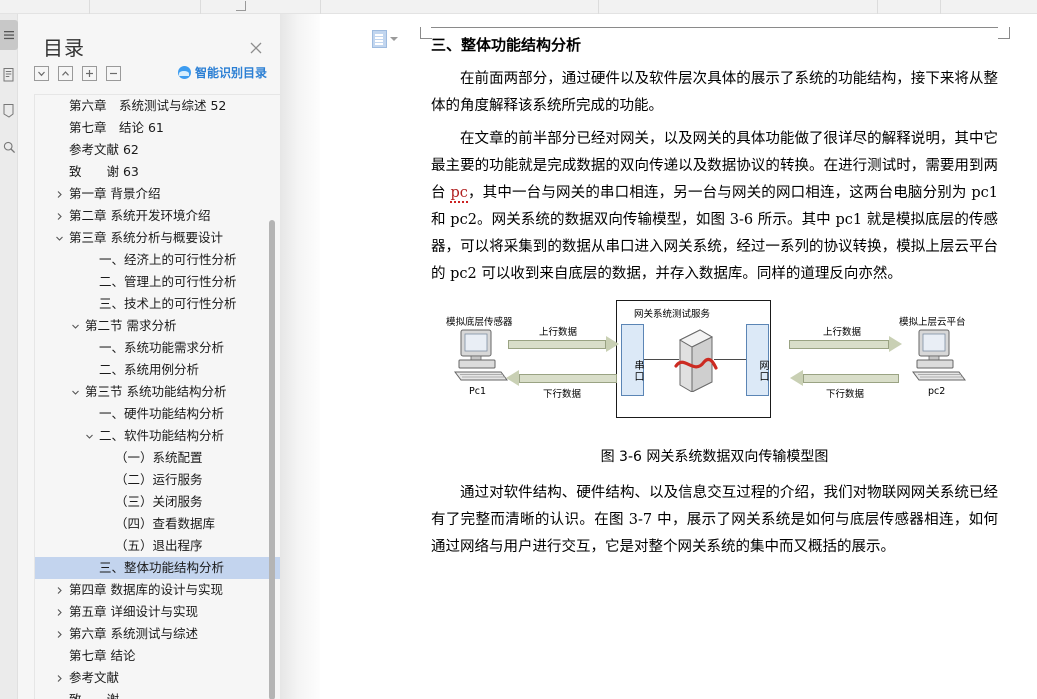 The height and width of the screenshot is (699, 1037). Describe the element at coordinates (256, 48) in the screenshot. I see `close-icon` at that location.